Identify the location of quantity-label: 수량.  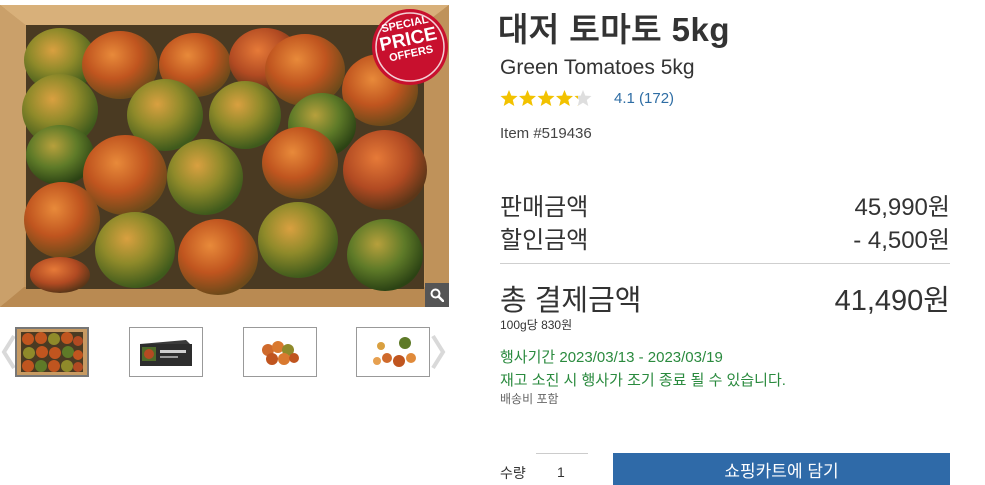
(513, 473).